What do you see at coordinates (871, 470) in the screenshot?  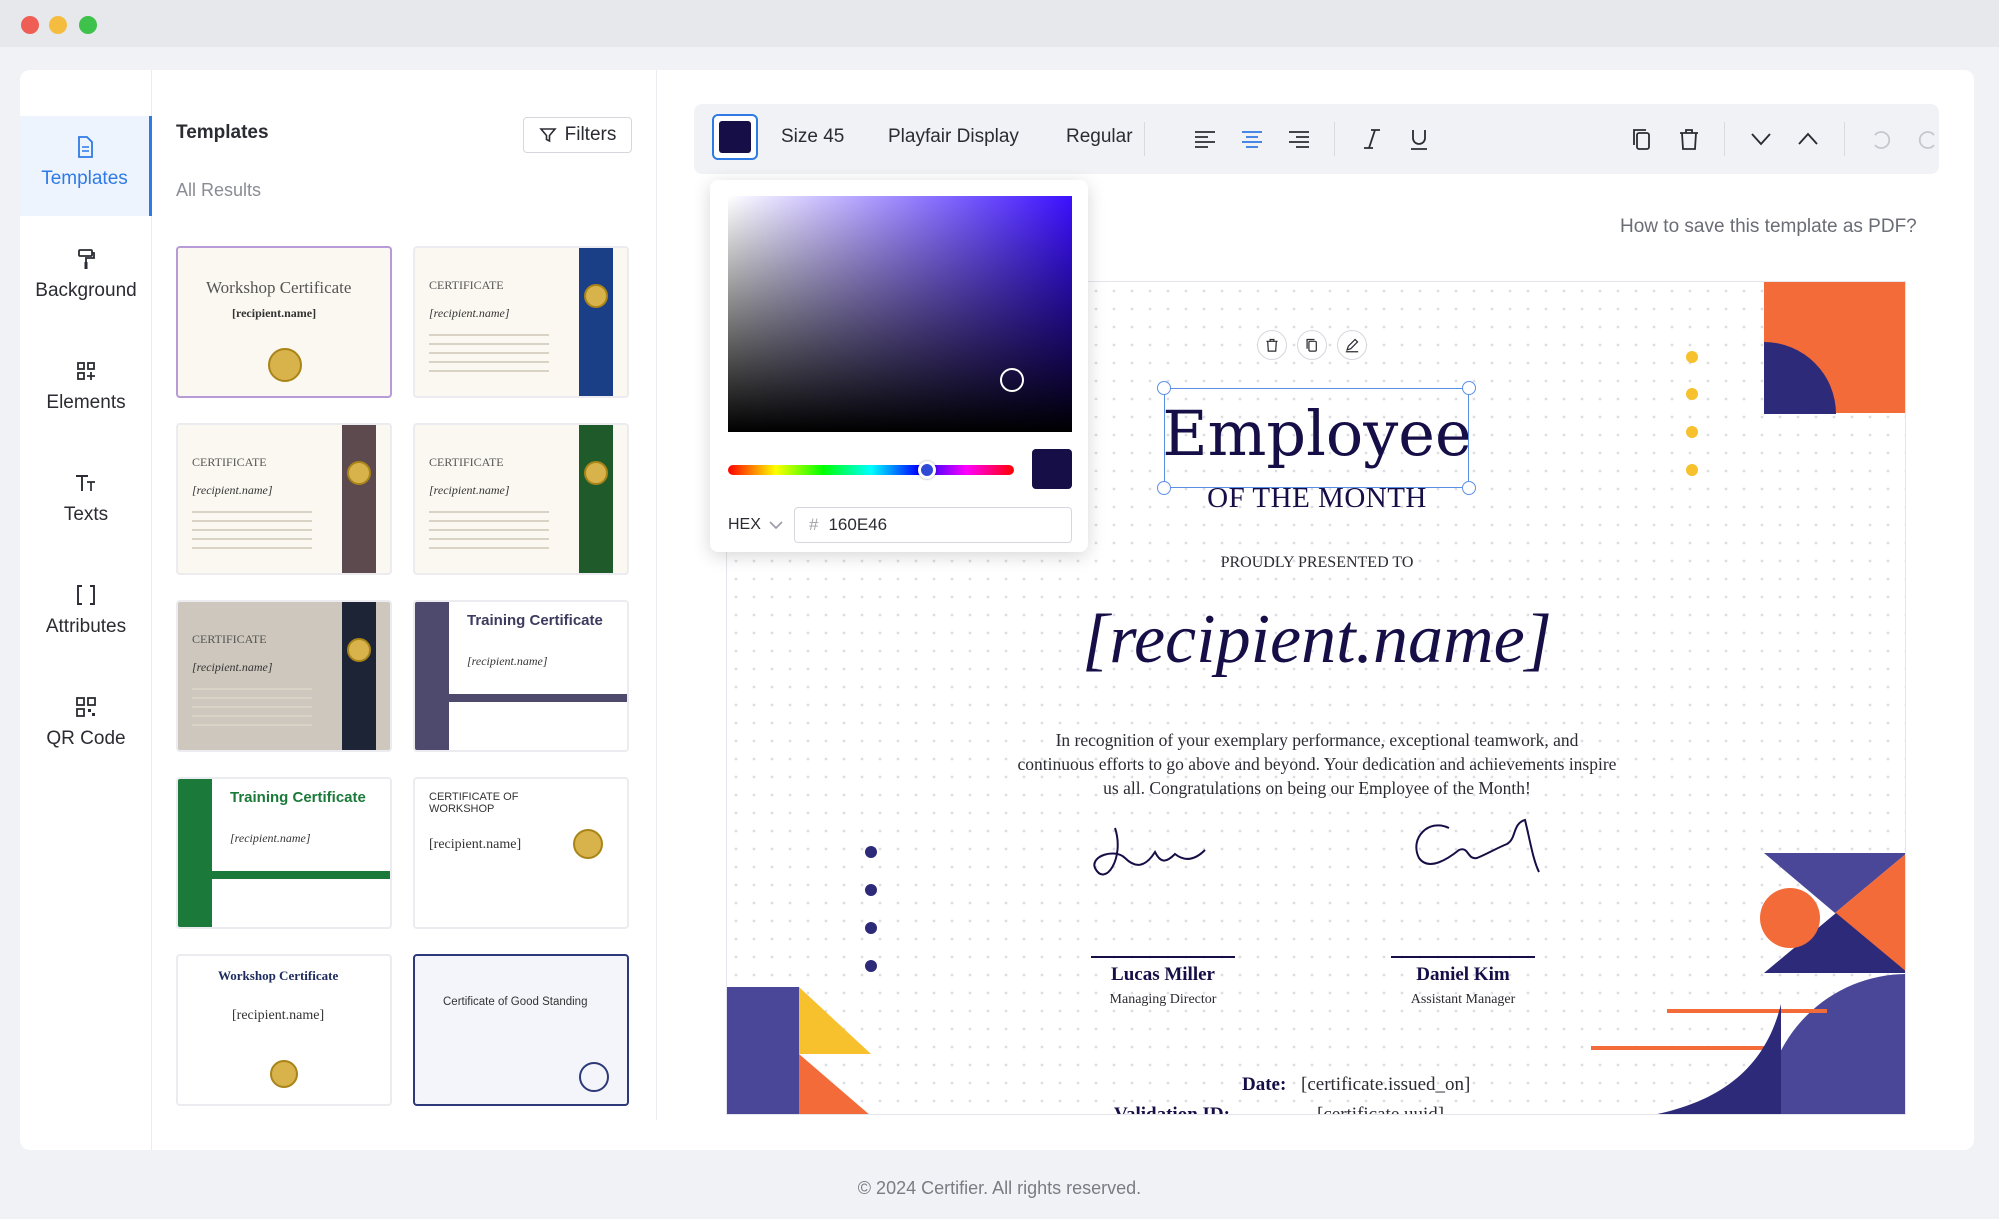 I see `hue-slider` at bounding box center [871, 470].